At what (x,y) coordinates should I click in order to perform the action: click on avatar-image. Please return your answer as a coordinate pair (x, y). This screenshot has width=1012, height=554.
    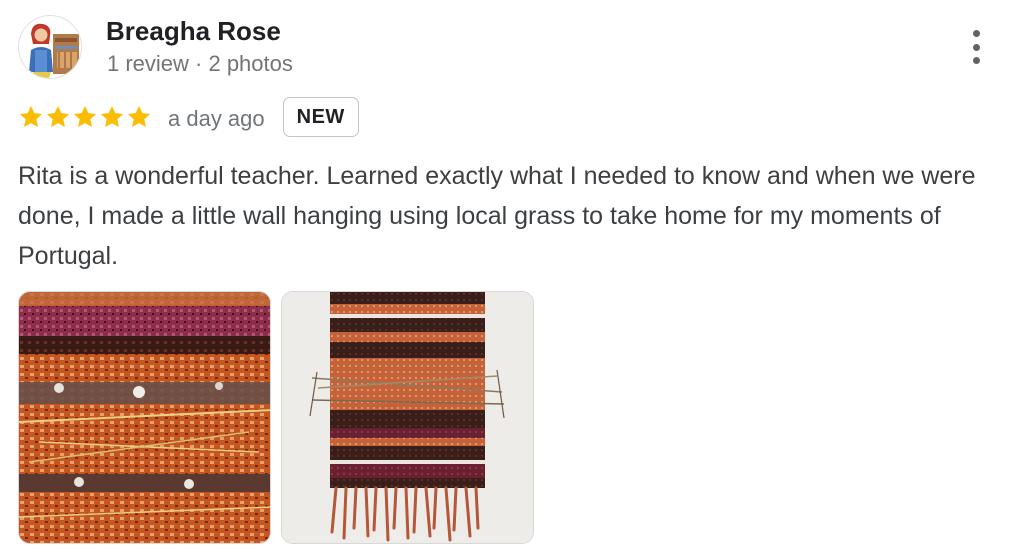
    Looking at the image, I should click on (50, 47).